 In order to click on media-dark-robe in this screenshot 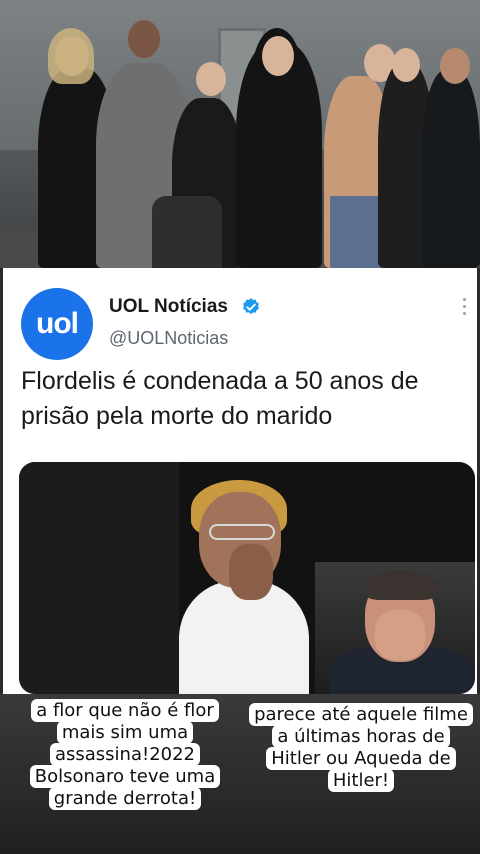, I will do `click(99, 578)`.